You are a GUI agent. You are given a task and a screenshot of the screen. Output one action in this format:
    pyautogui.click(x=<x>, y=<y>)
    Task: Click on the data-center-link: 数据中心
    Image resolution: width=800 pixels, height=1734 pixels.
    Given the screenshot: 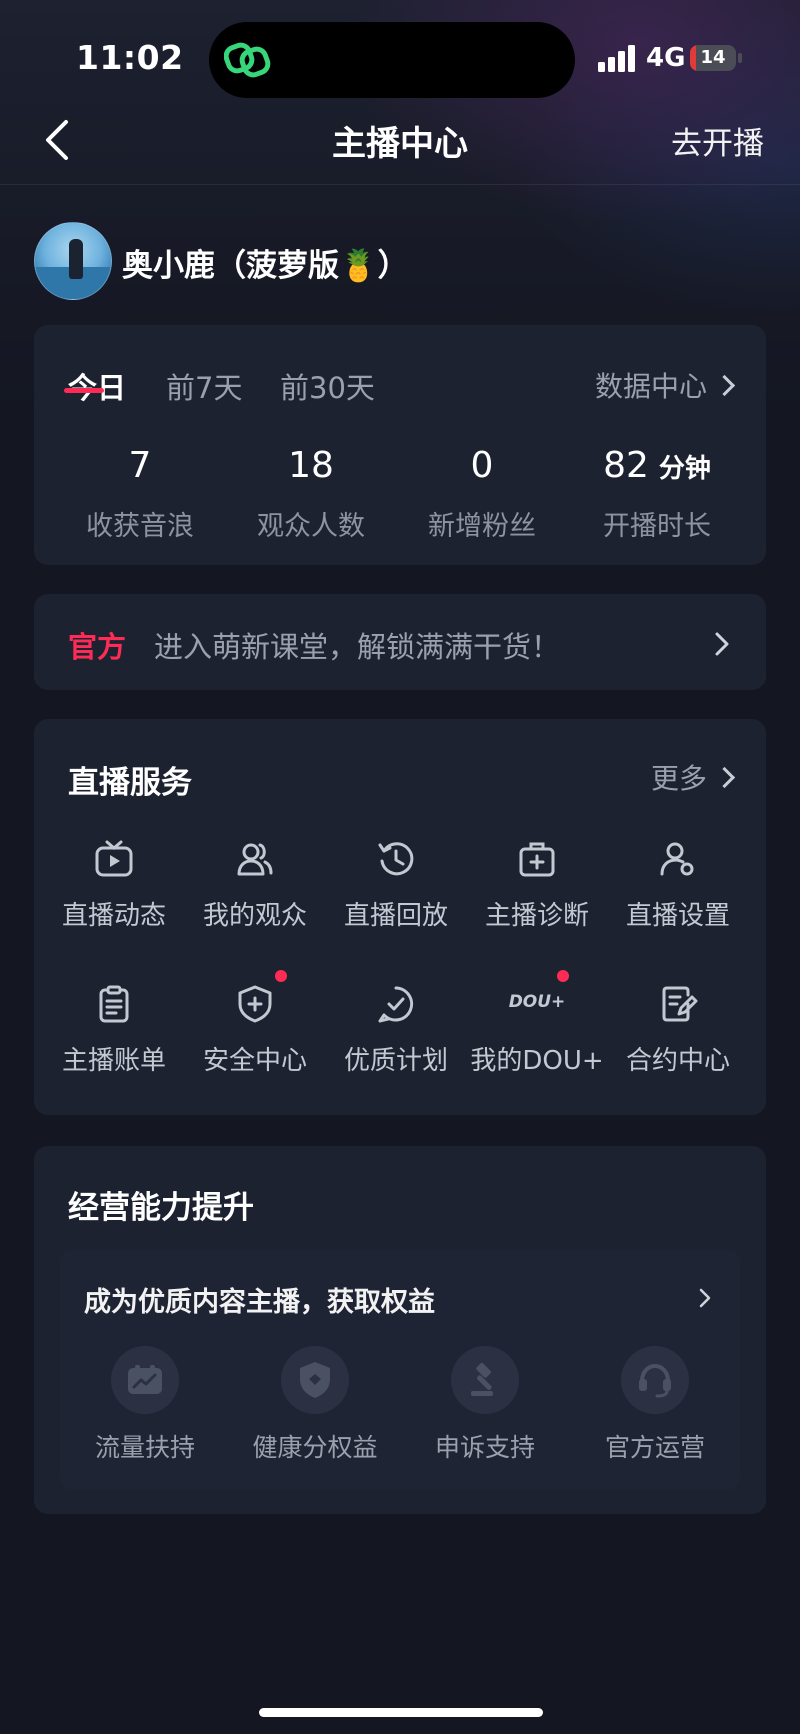 What is the action you would take?
    pyautogui.click(x=665, y=385)
    